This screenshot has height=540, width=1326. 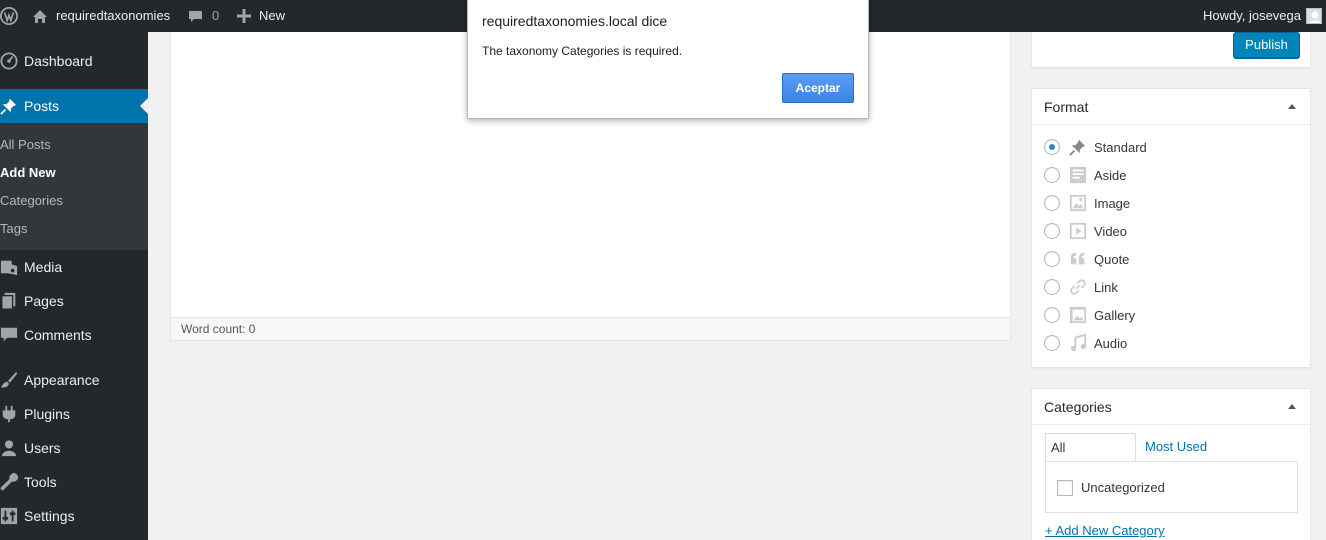 I want to click on format-box-header: Format, so click(x=1171, y=107).